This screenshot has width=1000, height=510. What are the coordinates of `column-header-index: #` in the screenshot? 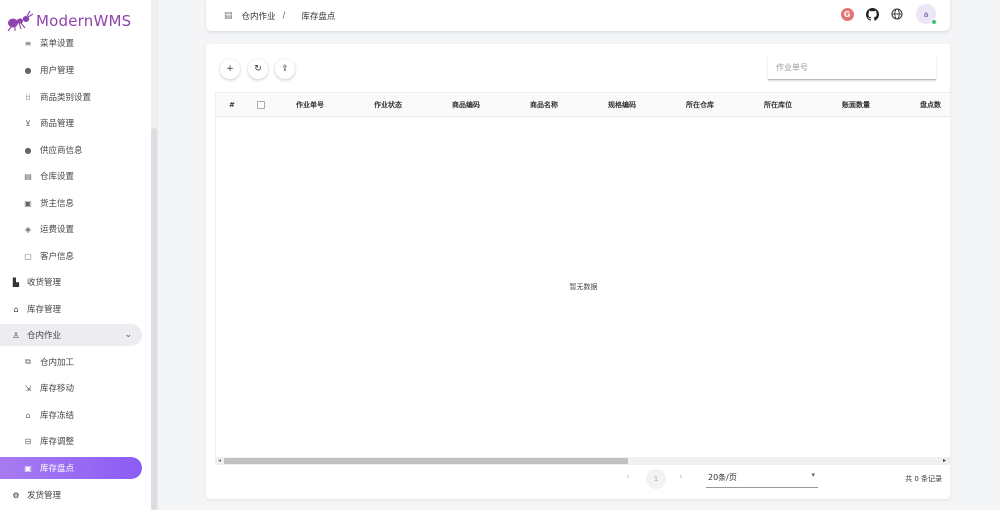 It's located at (232, 105).